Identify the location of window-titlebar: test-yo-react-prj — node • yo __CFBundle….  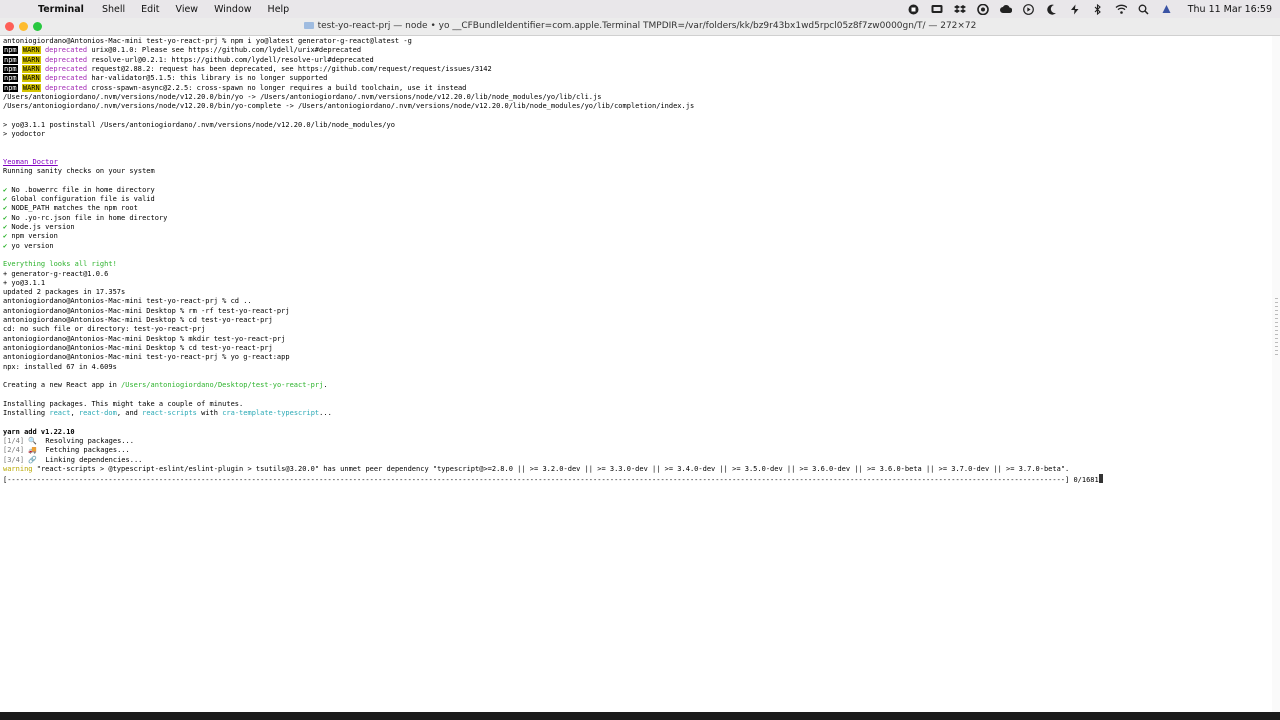
(640, 27).